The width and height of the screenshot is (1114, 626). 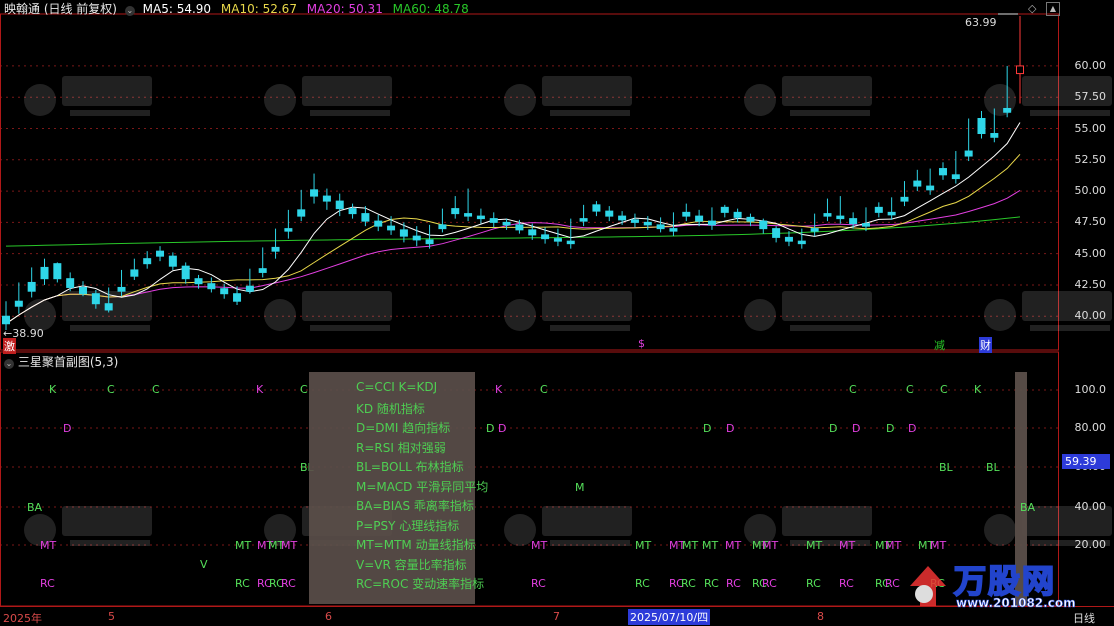 What do you see at coordinates (408, 525) in the screenshot?
I see `legend-line: P=PSY 心理线指标` at bounding box center [408, 525].